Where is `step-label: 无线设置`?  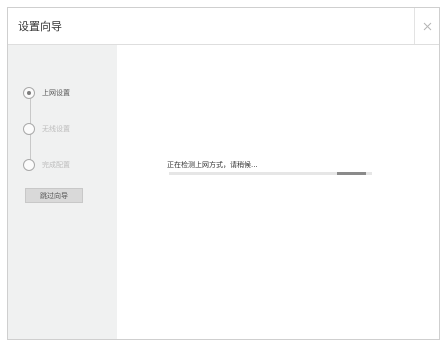 step-label: 无线设置 is located at coordinates (56, 129).